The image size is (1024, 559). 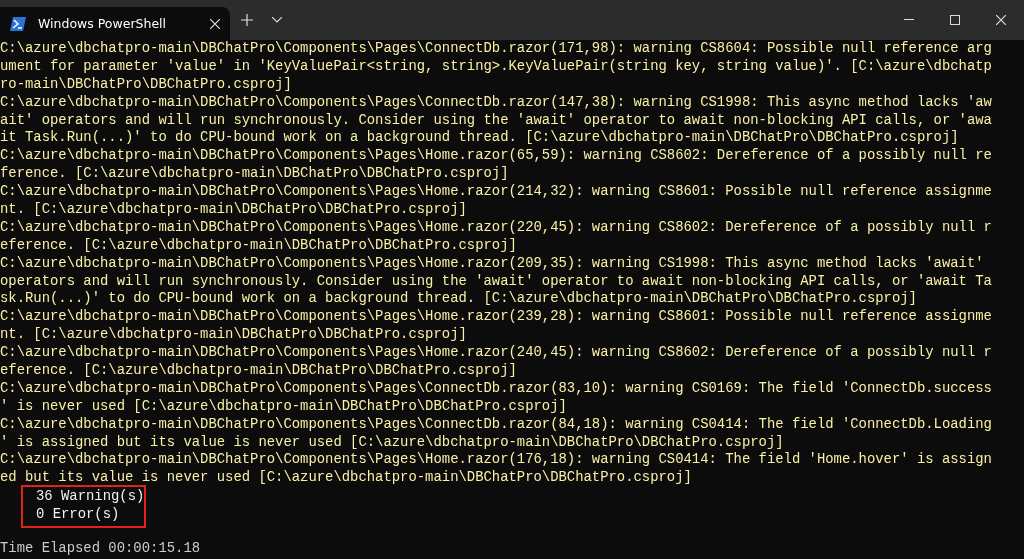 I want to click on warning-line: C:\azure\dbchatpro-main\DBChatPro\Components\Pages\ConnectDb.razor(83,10): warning CS0169: The field 'ConnectDb.success, so click(x=496, y=388).